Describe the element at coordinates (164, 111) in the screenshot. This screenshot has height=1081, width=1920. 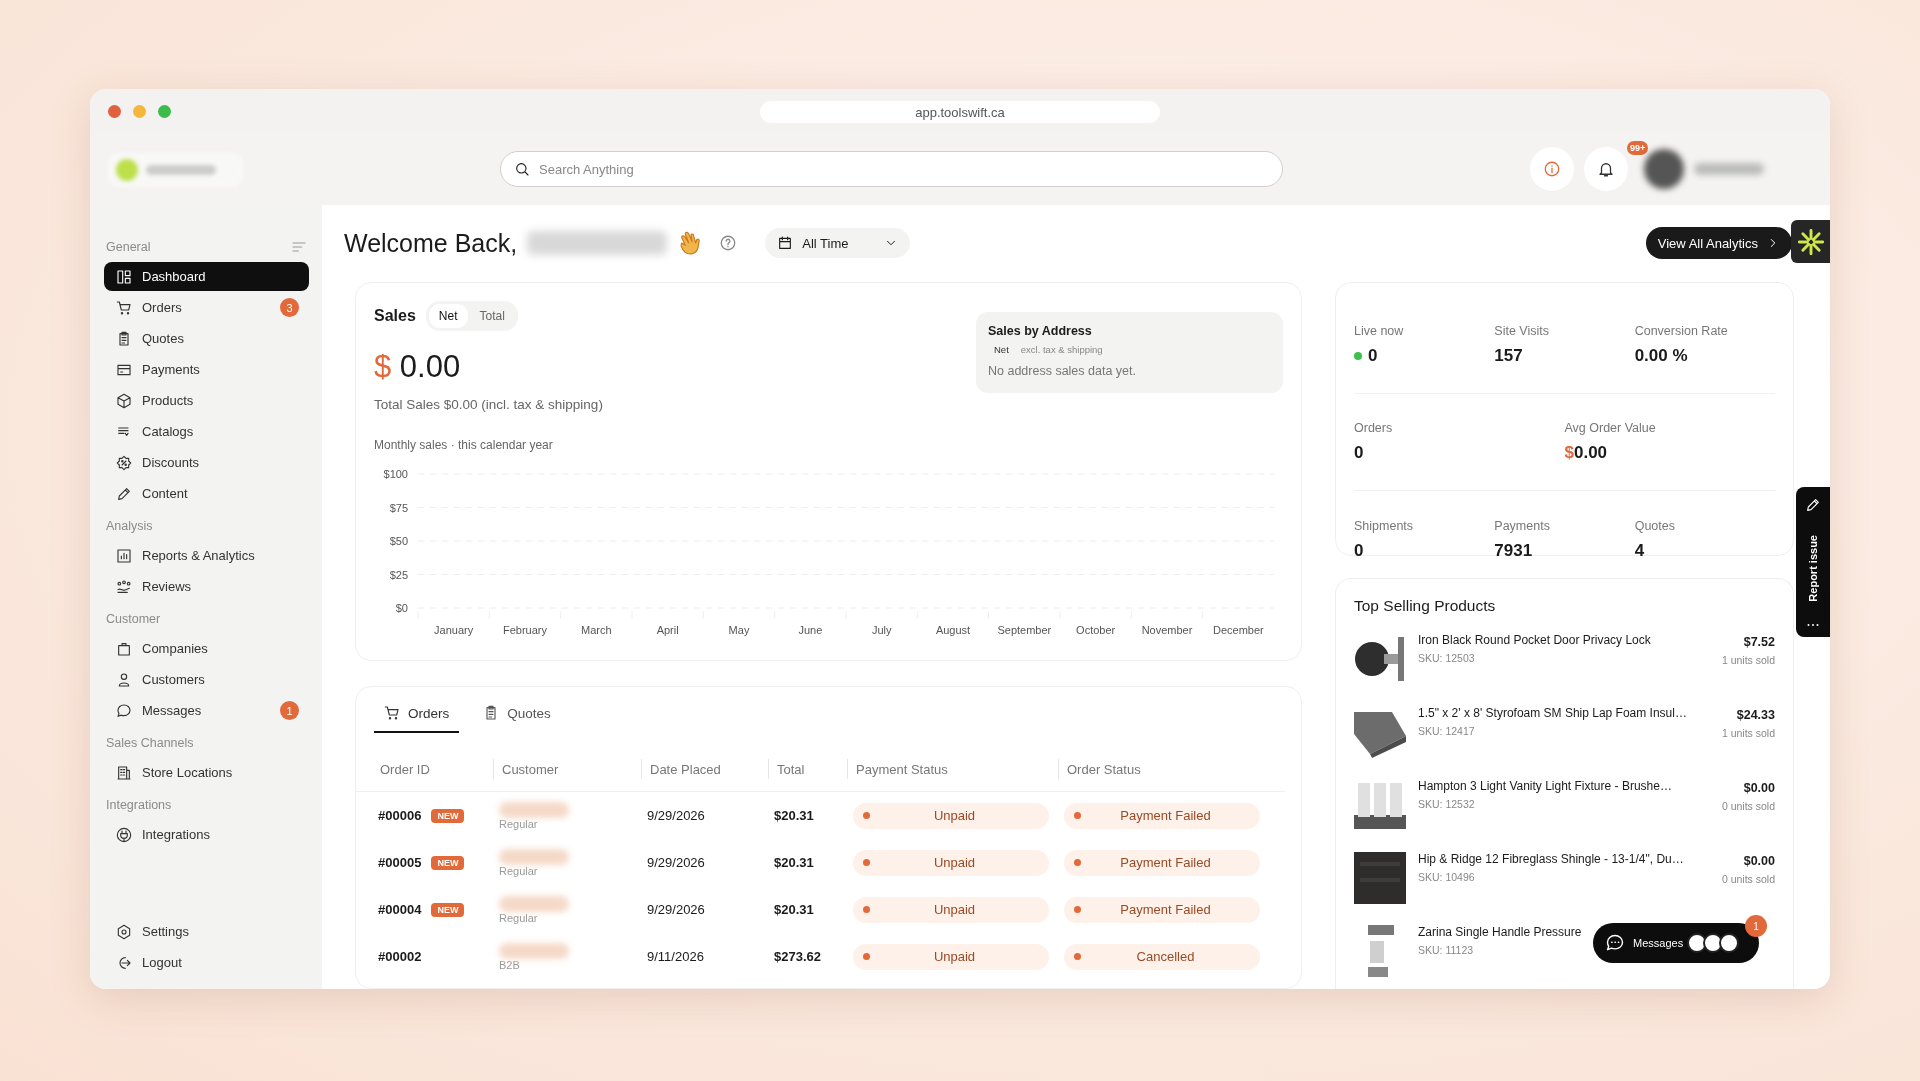
I see `maximize-window-button` at that location.